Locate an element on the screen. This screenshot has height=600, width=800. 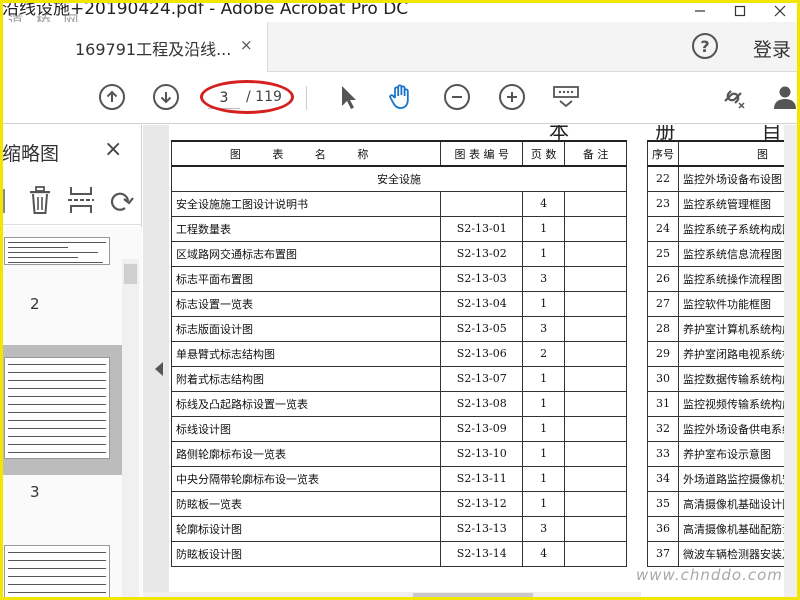
page-display-button is located at coordinates (566, 97).